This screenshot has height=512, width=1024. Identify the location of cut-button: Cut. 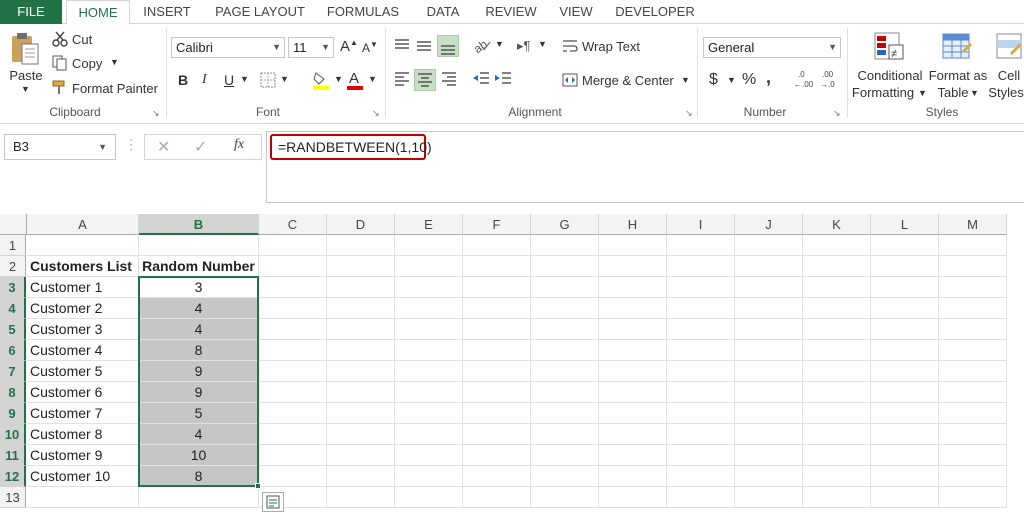
(82, 39).